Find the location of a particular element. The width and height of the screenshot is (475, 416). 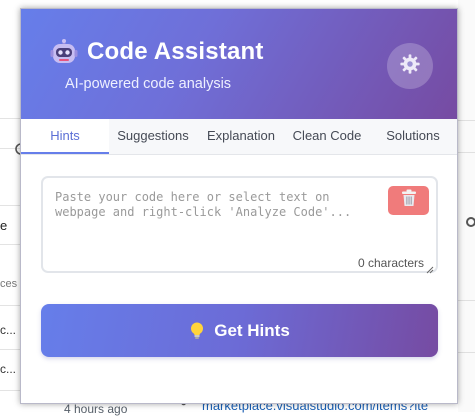

tab-explanation: Explanation is located at coordinates (241, 136).